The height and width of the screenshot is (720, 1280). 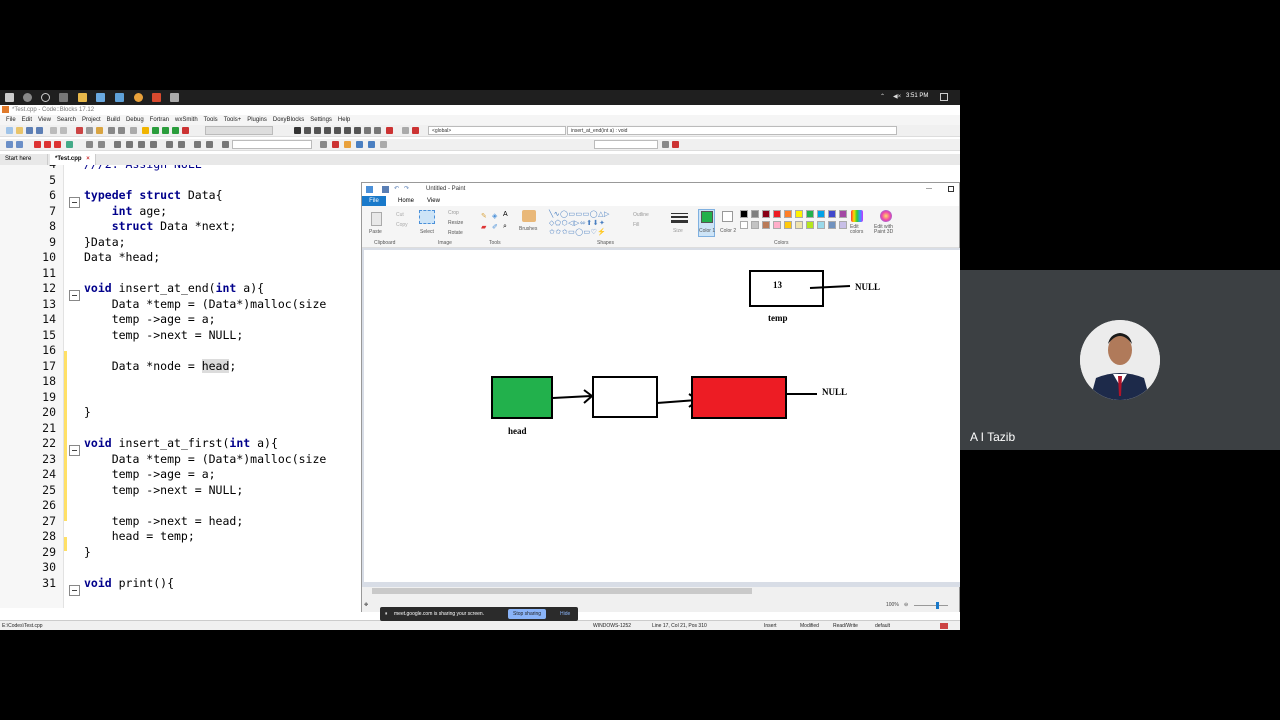 I want to click on search-combo, so click(x=272, y=144).